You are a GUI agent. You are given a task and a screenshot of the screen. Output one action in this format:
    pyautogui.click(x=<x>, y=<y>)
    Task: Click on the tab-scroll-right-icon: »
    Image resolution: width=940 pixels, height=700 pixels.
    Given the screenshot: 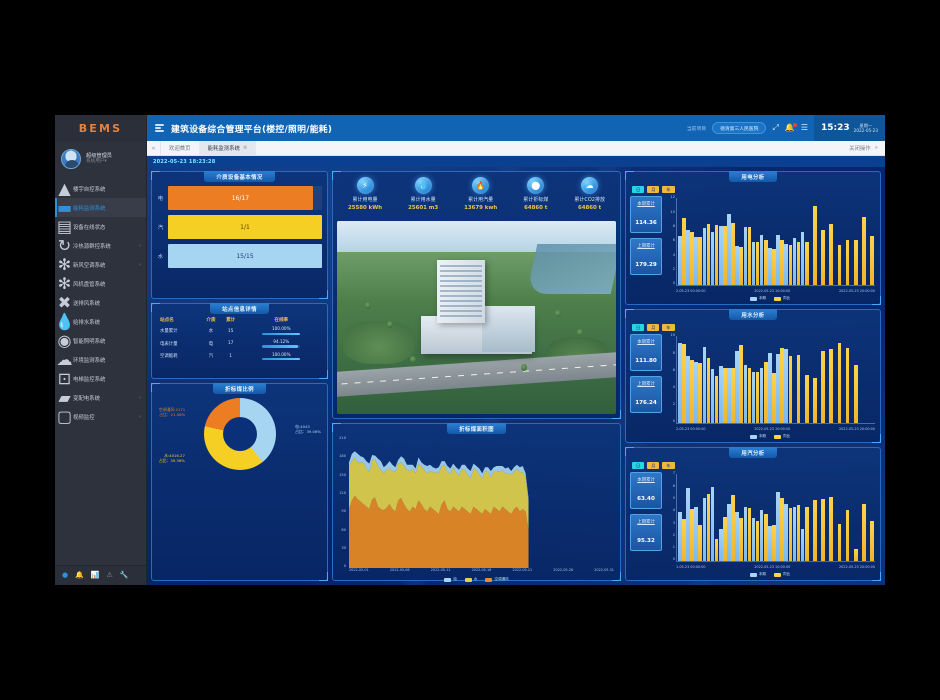 What is the action you would take?
    pyautogui.click(x=876, y=148)
    